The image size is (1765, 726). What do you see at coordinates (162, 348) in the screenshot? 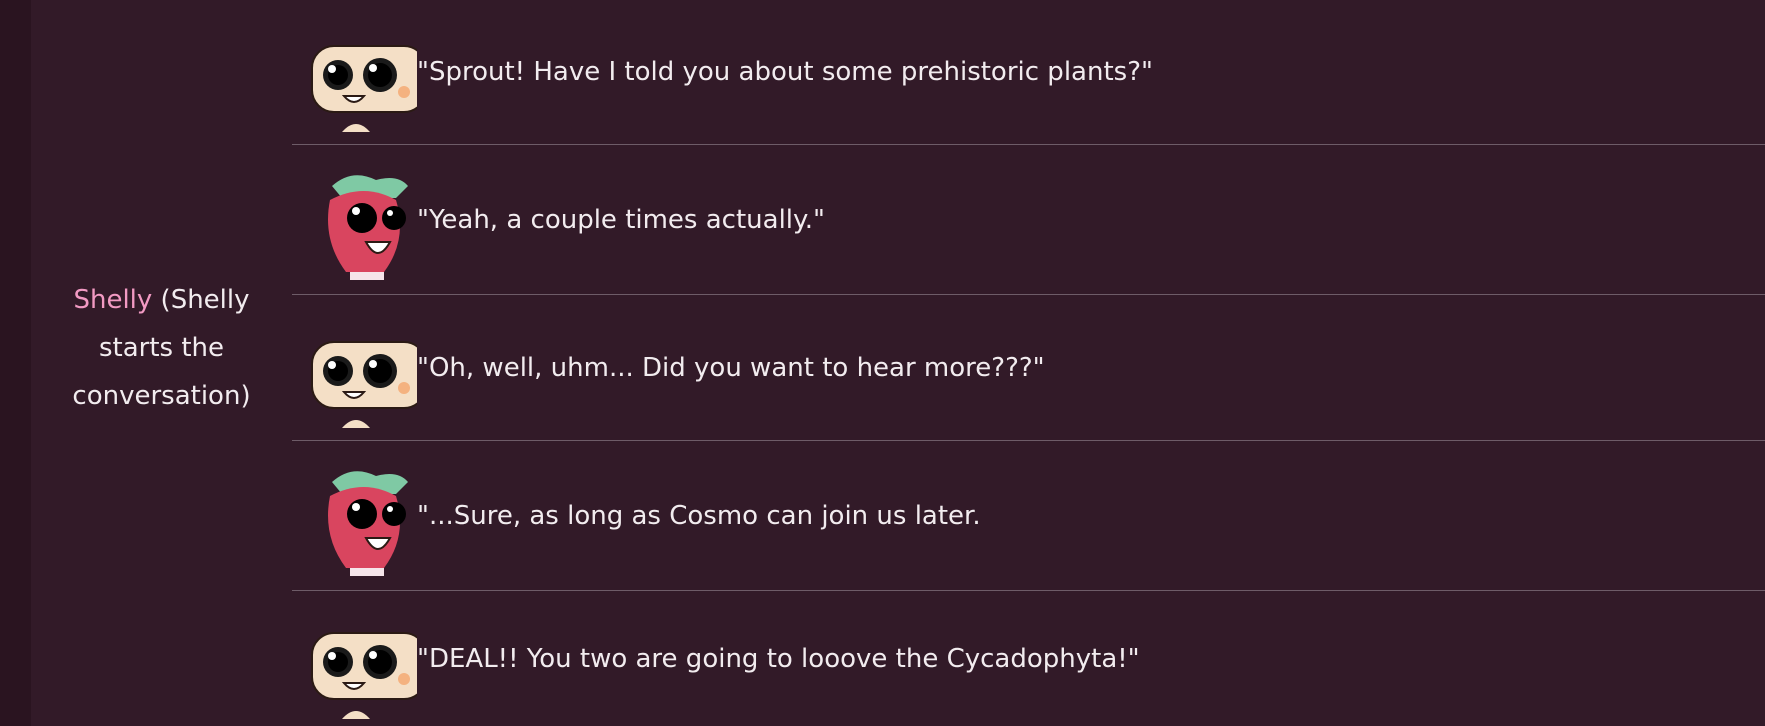
I see `speaker-label: Shelly (Shelly starts the conversation)` at bounding box center [162, 348].